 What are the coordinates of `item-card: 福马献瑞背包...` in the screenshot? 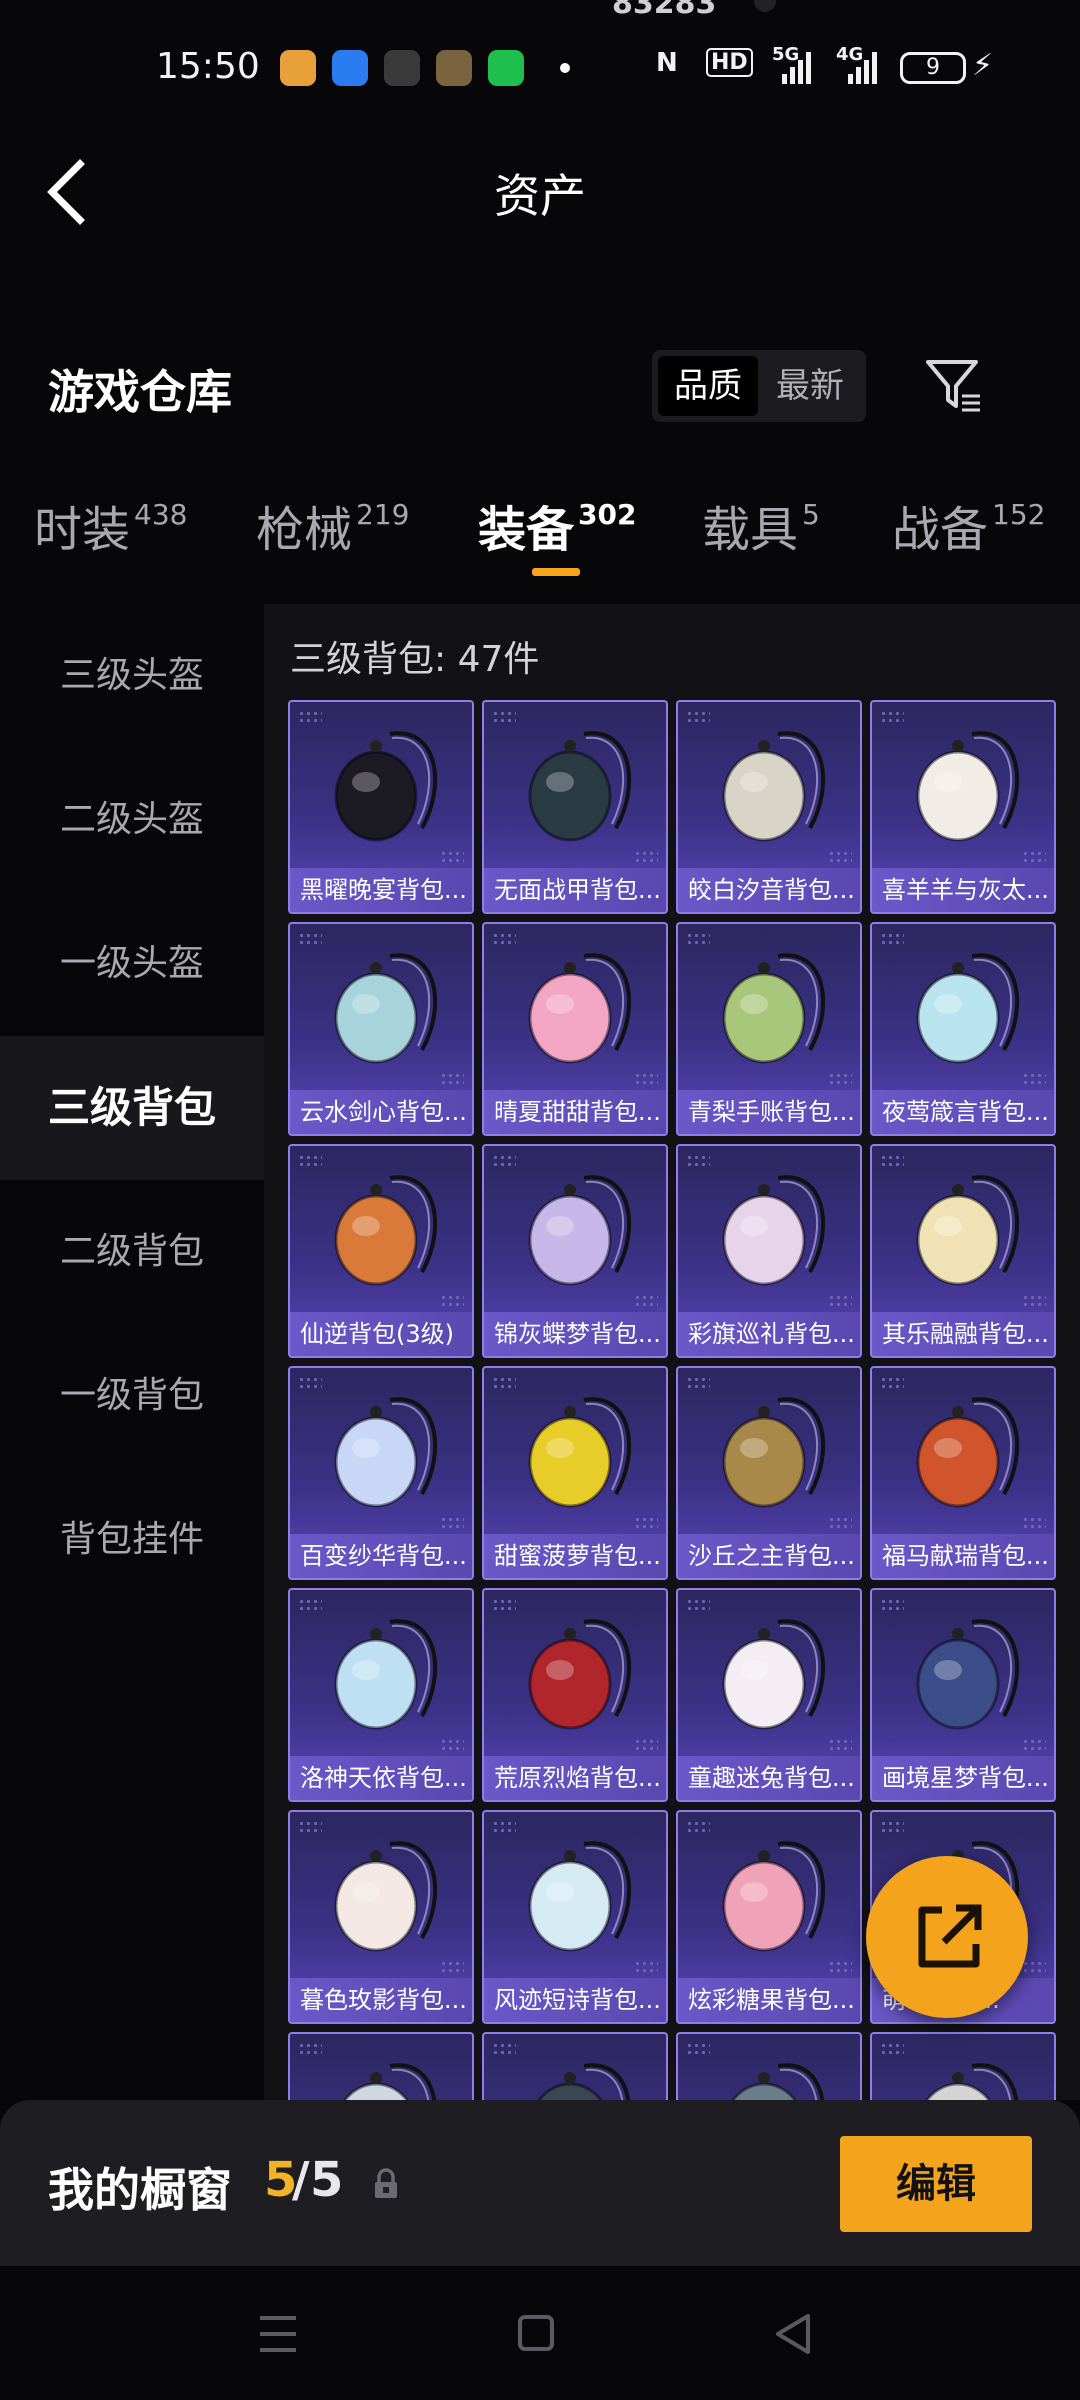 It's located at (963, 1473).